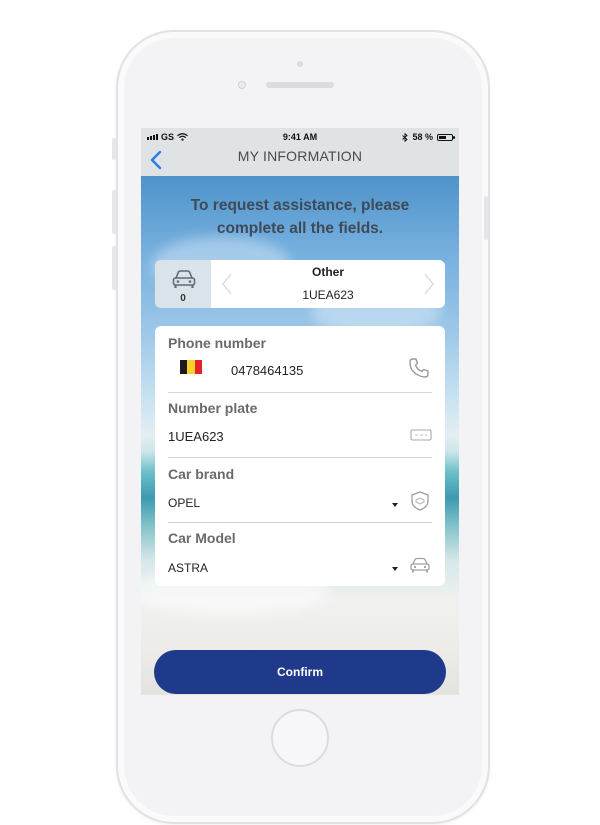 Image resolution: width=600 pixels, height=825 pixels. What do you see at coordinates (217, 343) in the screenshot?
I see `phone-number-label: Phone number` at bounding box center [217, 343].